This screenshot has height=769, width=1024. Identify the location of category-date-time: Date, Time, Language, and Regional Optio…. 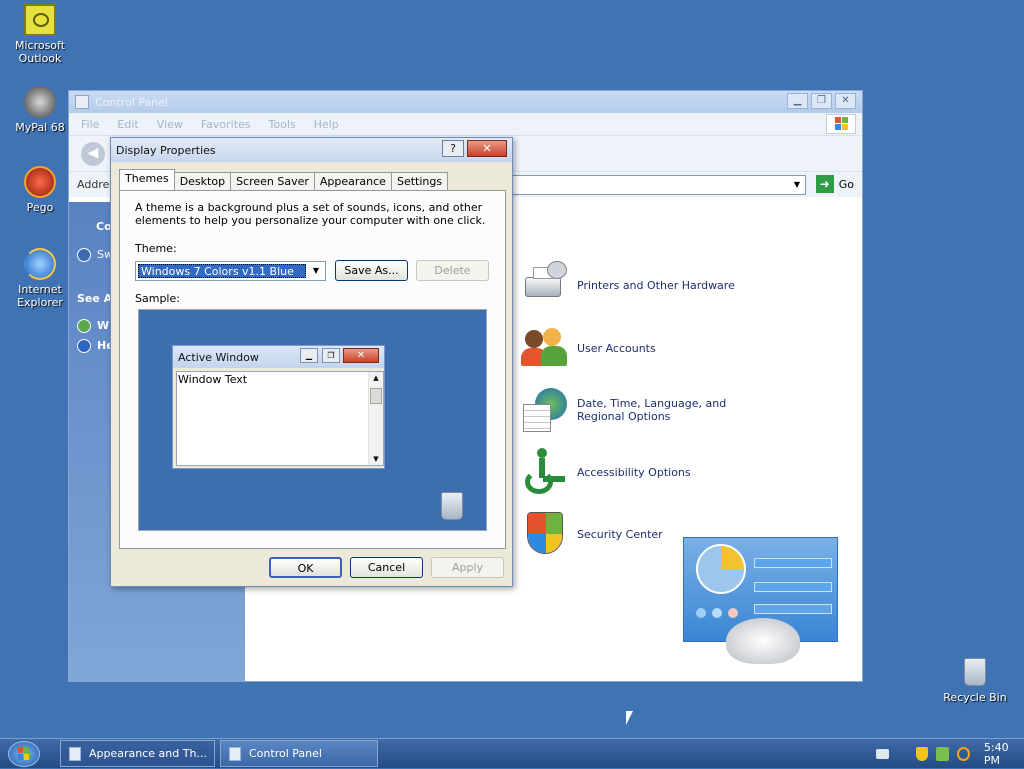
(649, 410).